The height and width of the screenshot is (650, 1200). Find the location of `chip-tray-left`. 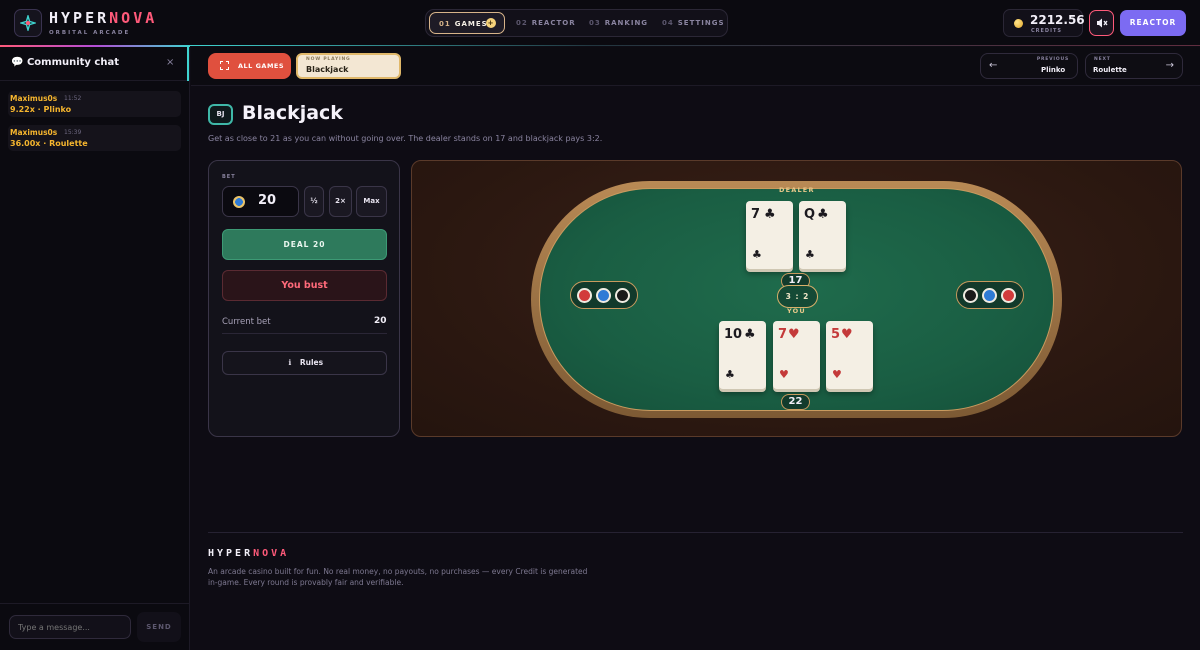

chip-tray-left is located at coordinates (604, 295).